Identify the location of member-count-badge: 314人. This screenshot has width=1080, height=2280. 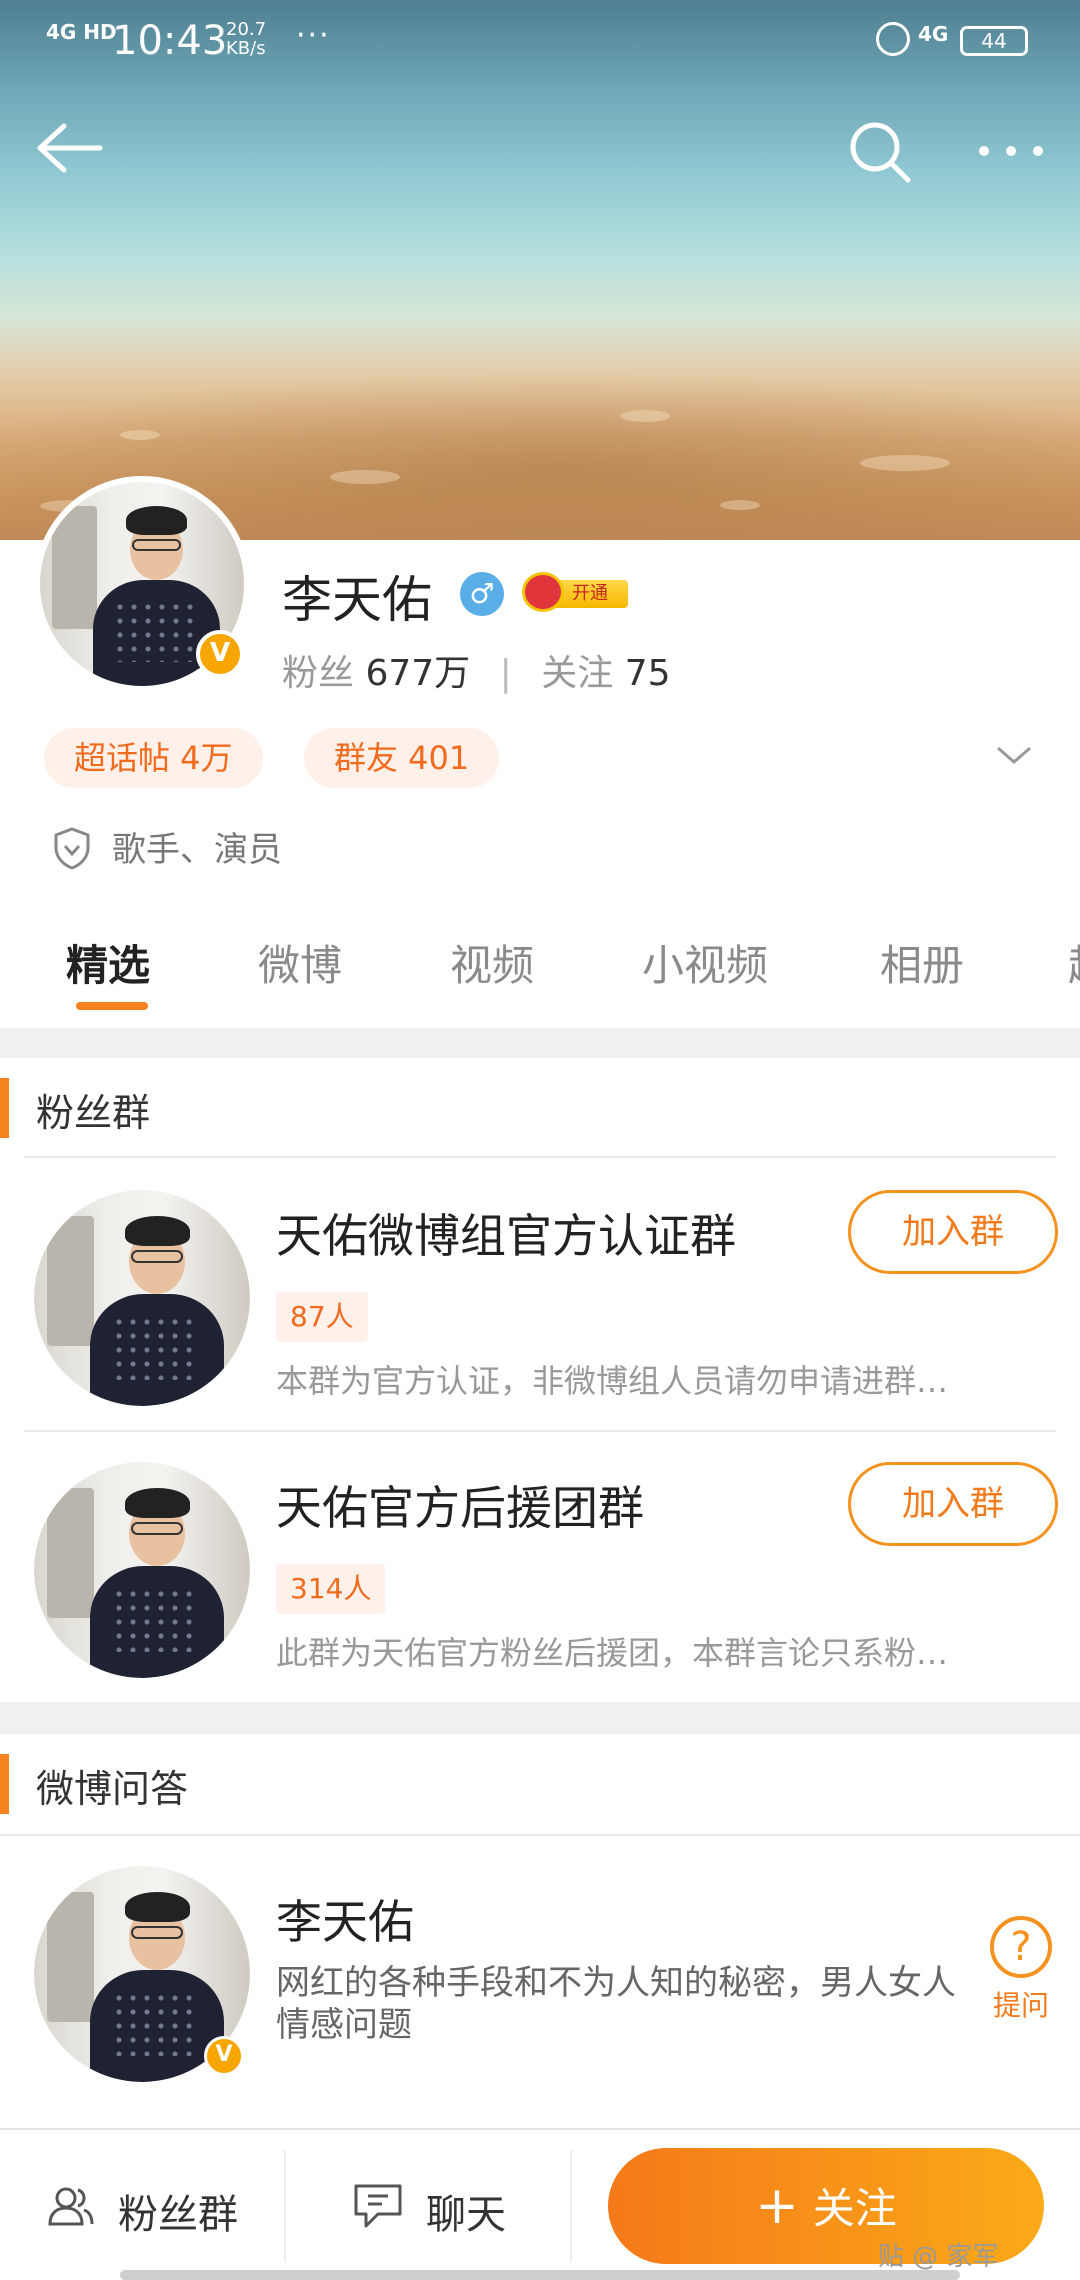
(331, 1589).